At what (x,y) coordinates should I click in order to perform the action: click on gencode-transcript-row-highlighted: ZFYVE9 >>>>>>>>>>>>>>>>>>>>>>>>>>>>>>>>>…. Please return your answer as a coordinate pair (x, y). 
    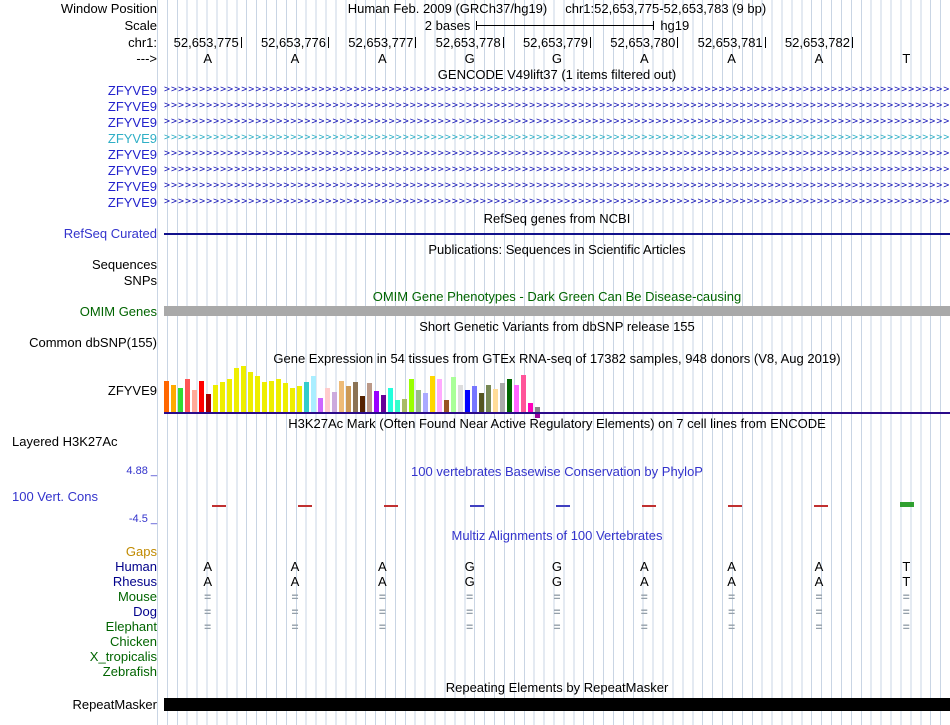
    Looking at the image, I should click on (475, 138).